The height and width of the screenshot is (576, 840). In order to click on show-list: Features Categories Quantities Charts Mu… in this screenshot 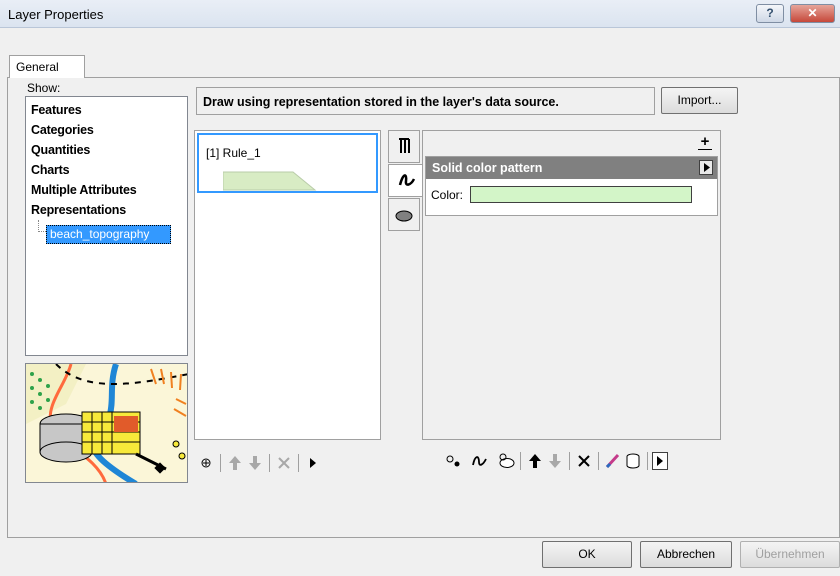, I will do `click(106, 226)`.